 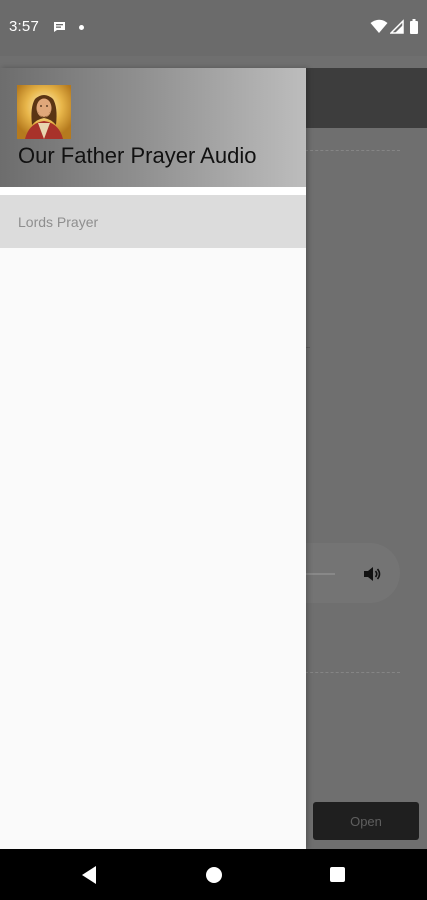 I want to click on recents-icon, so click(x=337, y=874).